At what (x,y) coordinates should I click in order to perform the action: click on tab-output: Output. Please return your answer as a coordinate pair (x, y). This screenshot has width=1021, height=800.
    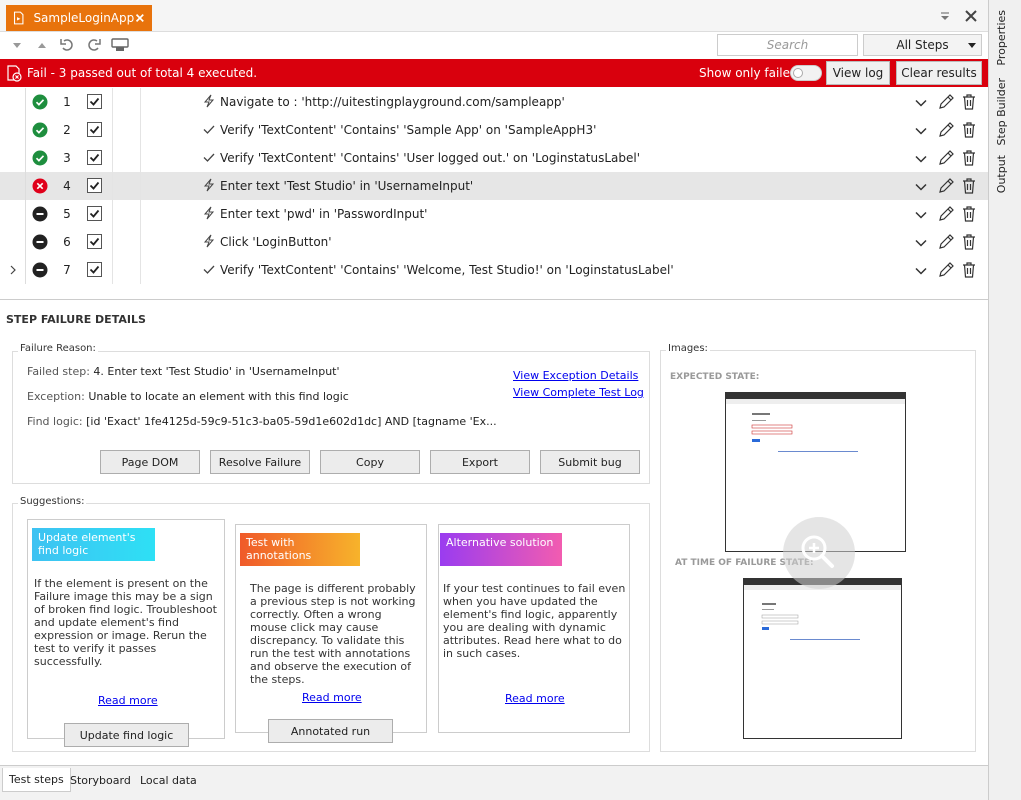
    Looking at the image, I should click on (1001, 174).